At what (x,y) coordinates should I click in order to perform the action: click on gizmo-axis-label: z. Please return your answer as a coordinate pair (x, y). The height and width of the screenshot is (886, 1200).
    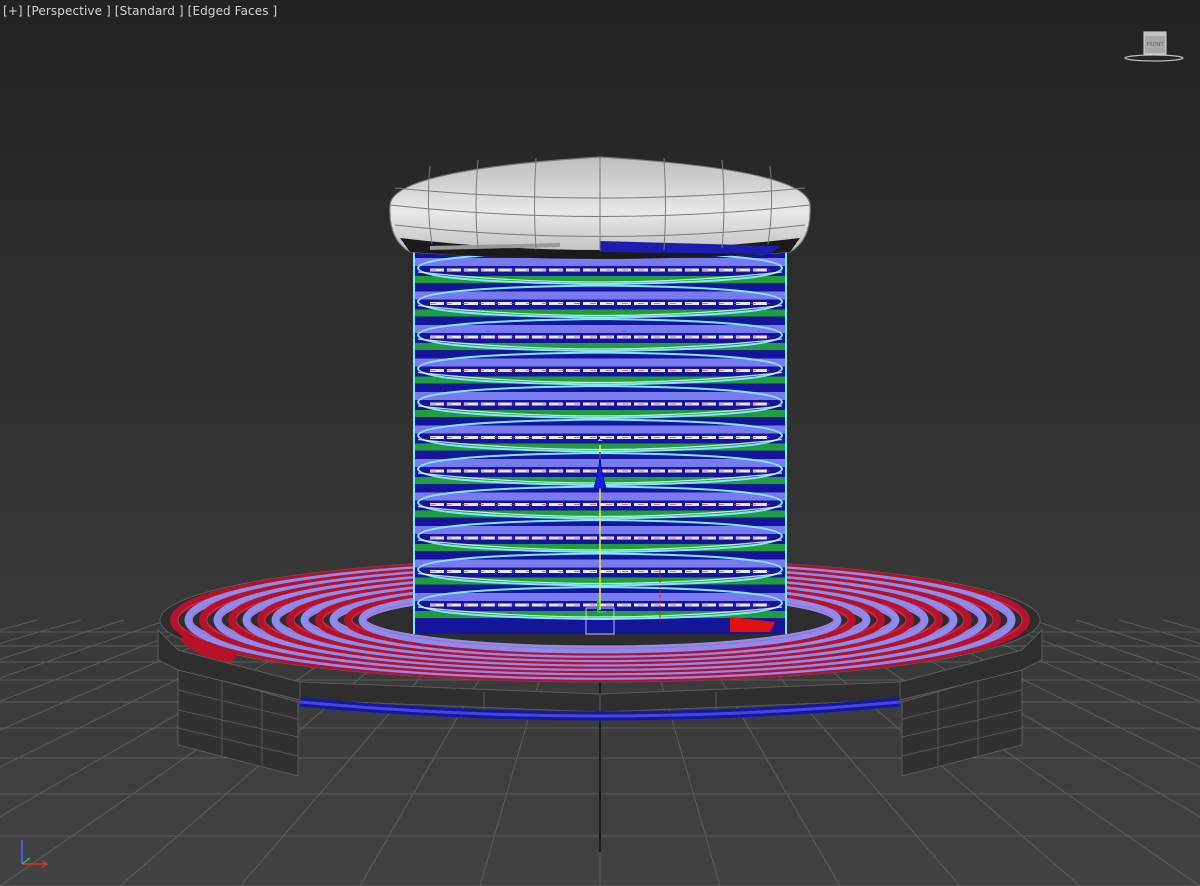
    Looking at the image, I should click on (600, 439).